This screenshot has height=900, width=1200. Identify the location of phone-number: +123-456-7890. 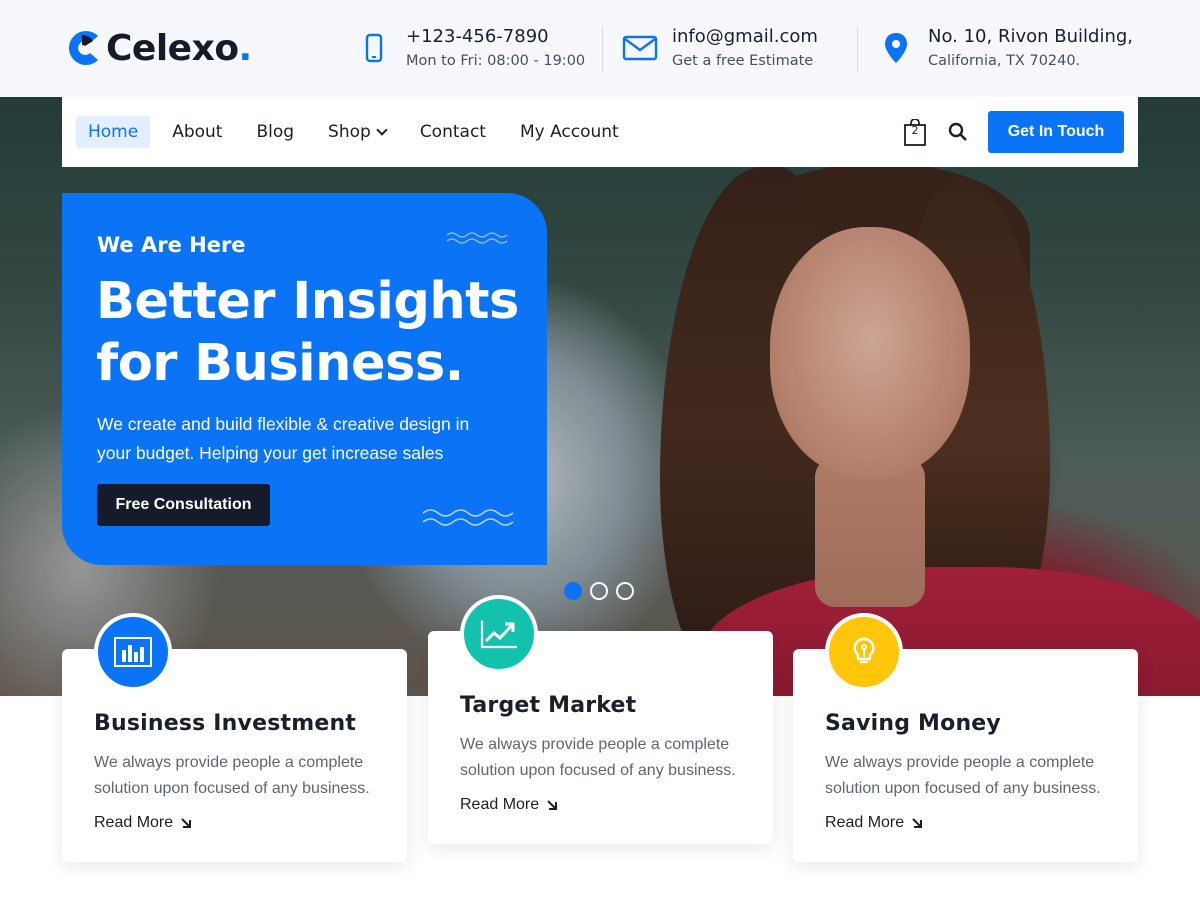
(495, 37).